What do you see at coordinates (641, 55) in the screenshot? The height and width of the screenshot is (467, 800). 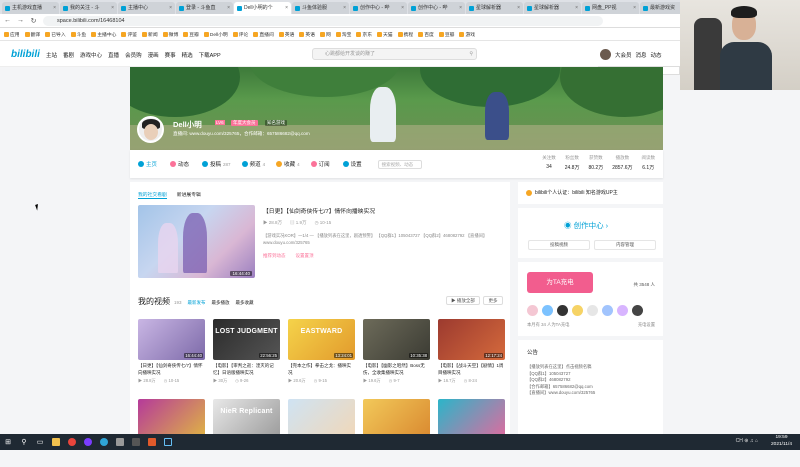 I see `header-messages: 消息` at bounding box center [641, 55].